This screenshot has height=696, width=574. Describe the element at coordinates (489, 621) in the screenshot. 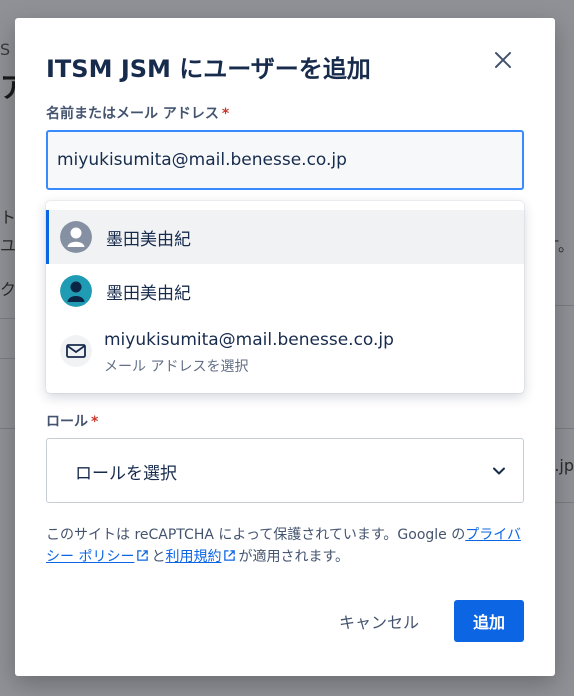

I see `add-button: 追加` at that location.